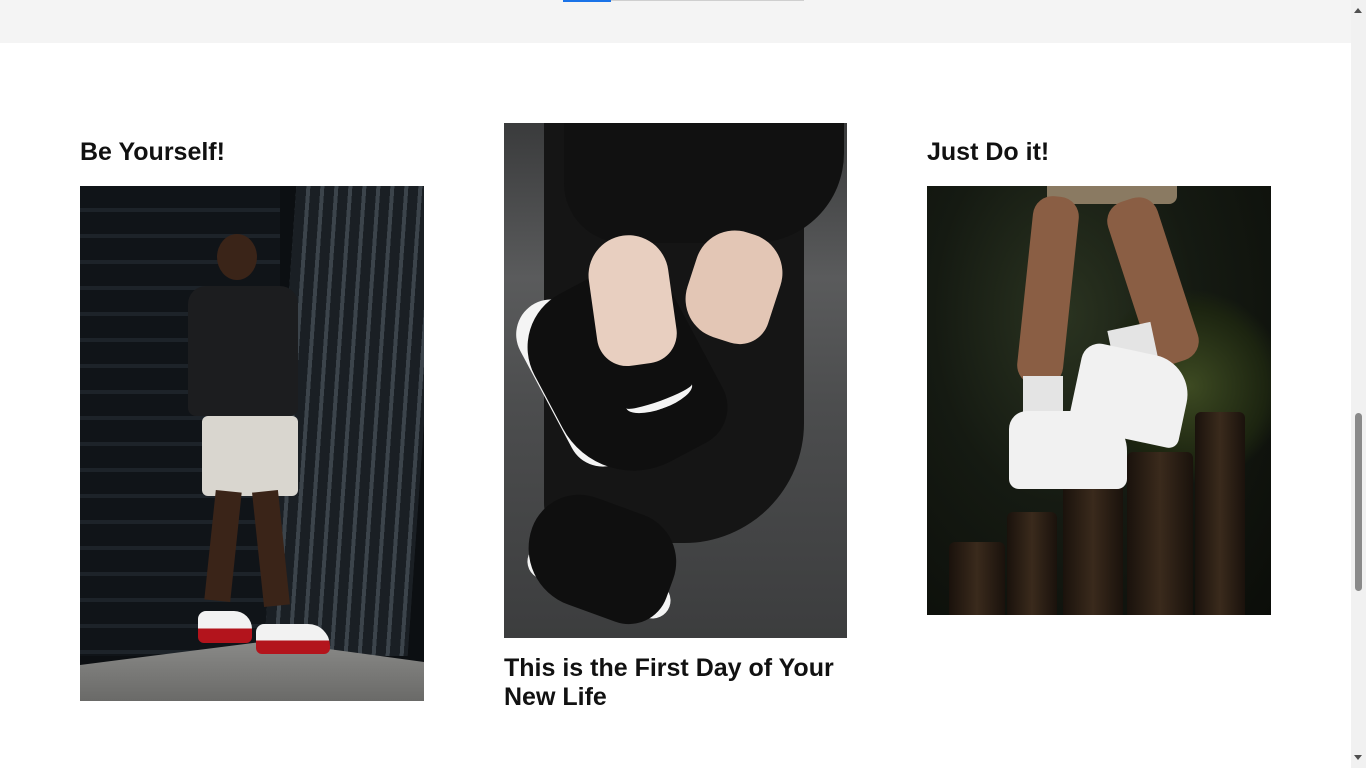 This screenshot has width=1366, height=768. I want to click on card-title-just-do-it: Just Do it!, so click(988, 152).